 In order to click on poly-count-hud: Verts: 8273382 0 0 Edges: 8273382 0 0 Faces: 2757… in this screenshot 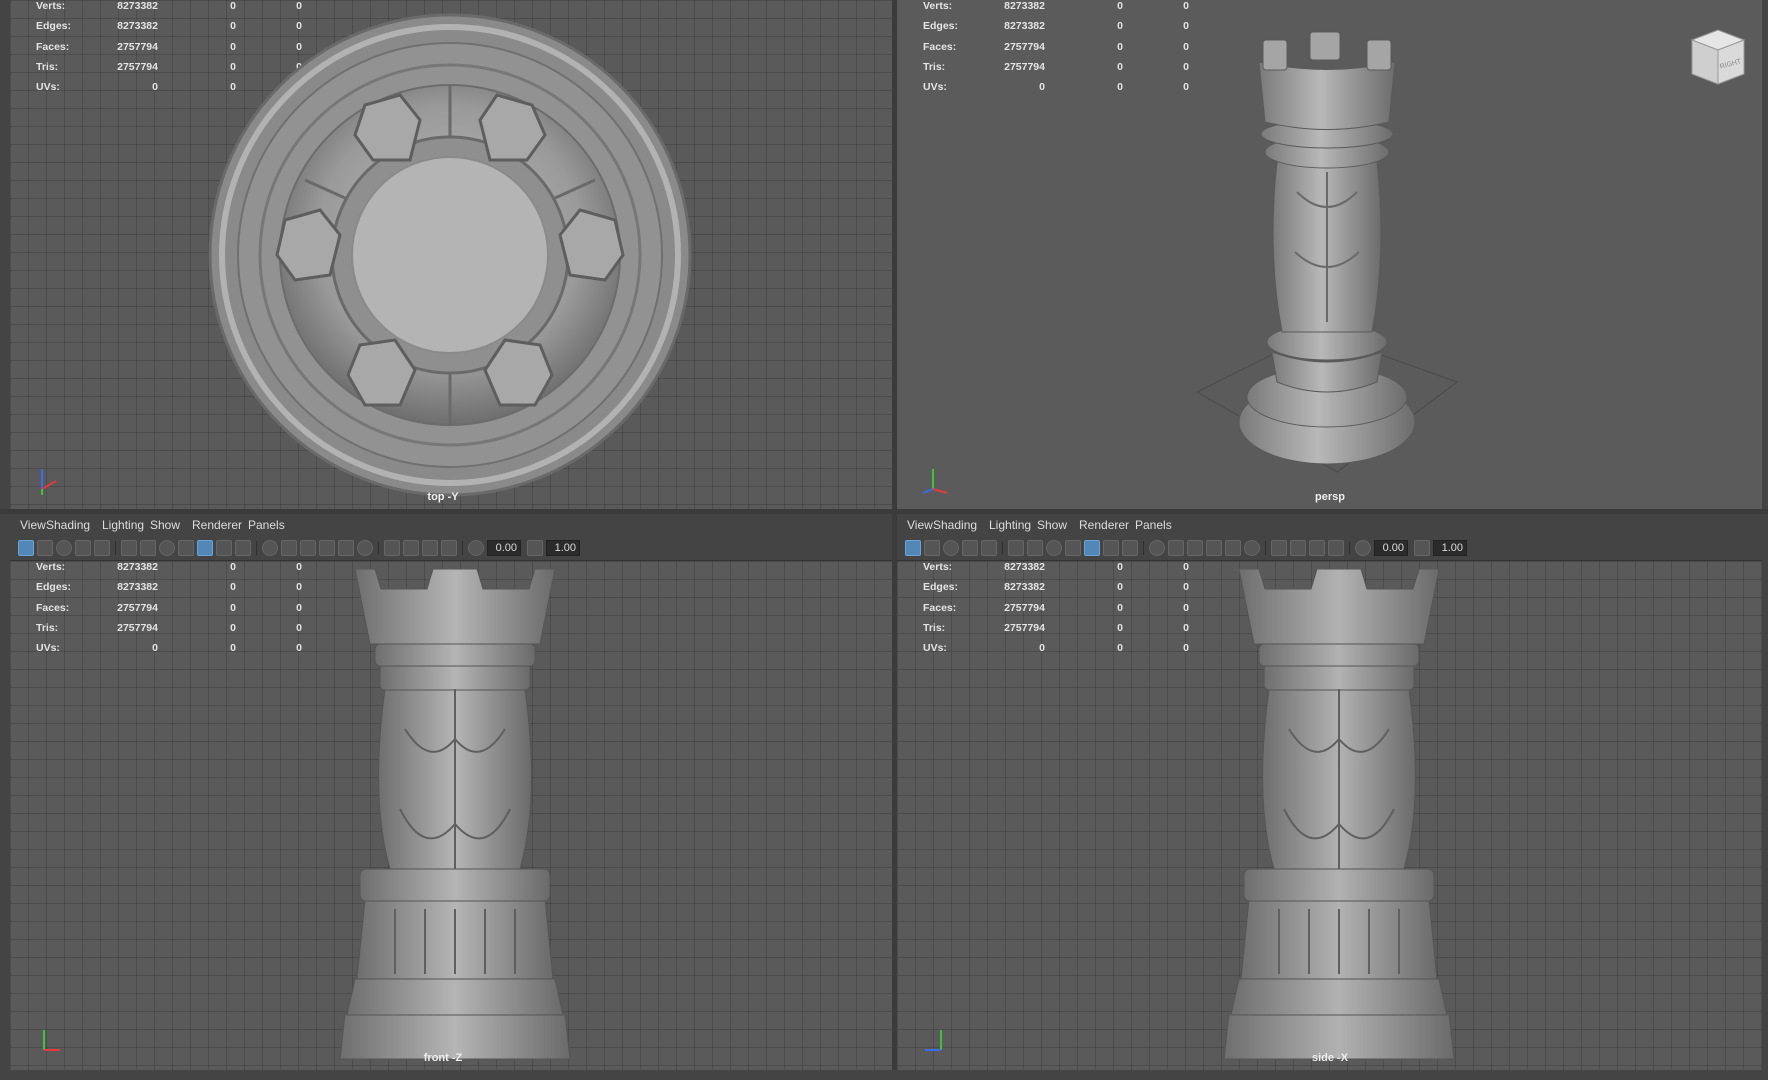, I will do `click(164, 611)`.